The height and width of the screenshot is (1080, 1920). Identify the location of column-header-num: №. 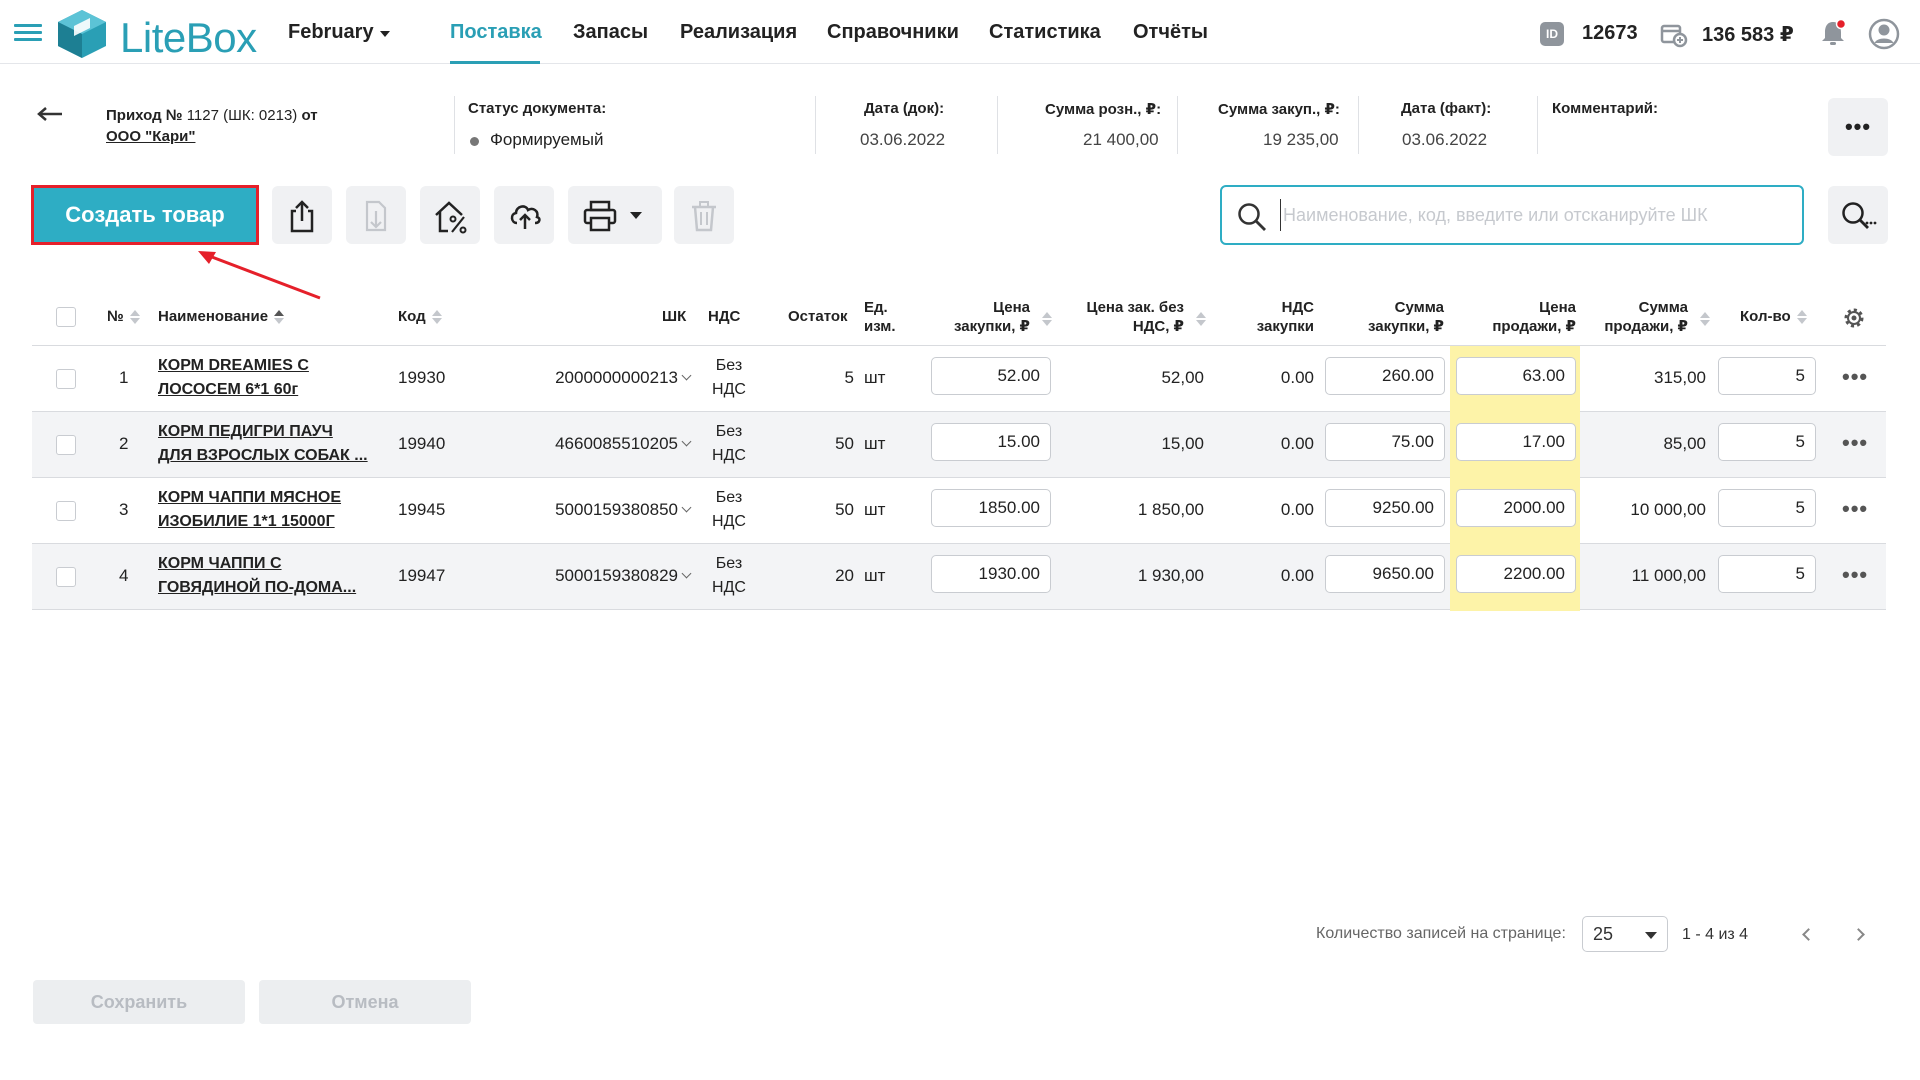
(123, 316).